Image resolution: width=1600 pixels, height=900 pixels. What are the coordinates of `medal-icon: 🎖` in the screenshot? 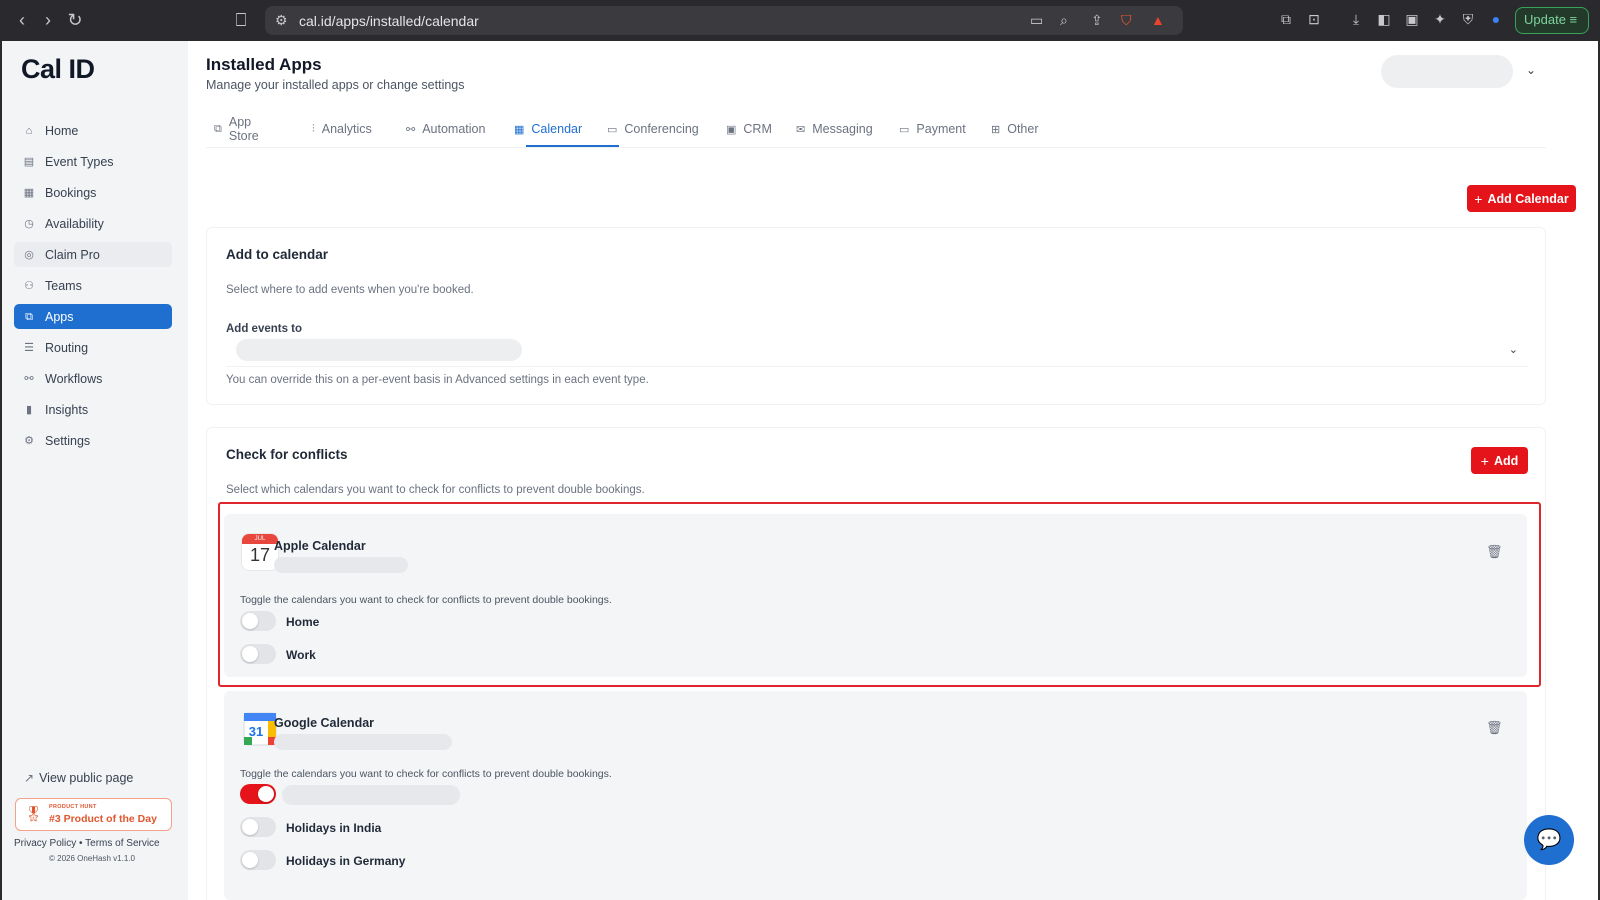 It's located at (34, 814).